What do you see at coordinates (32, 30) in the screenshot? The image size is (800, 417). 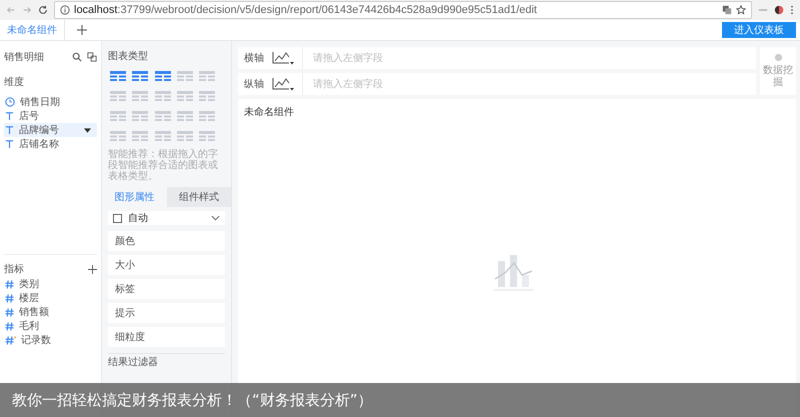 I see `component-tab: 未命名组件` at bounding box center [32, 30].